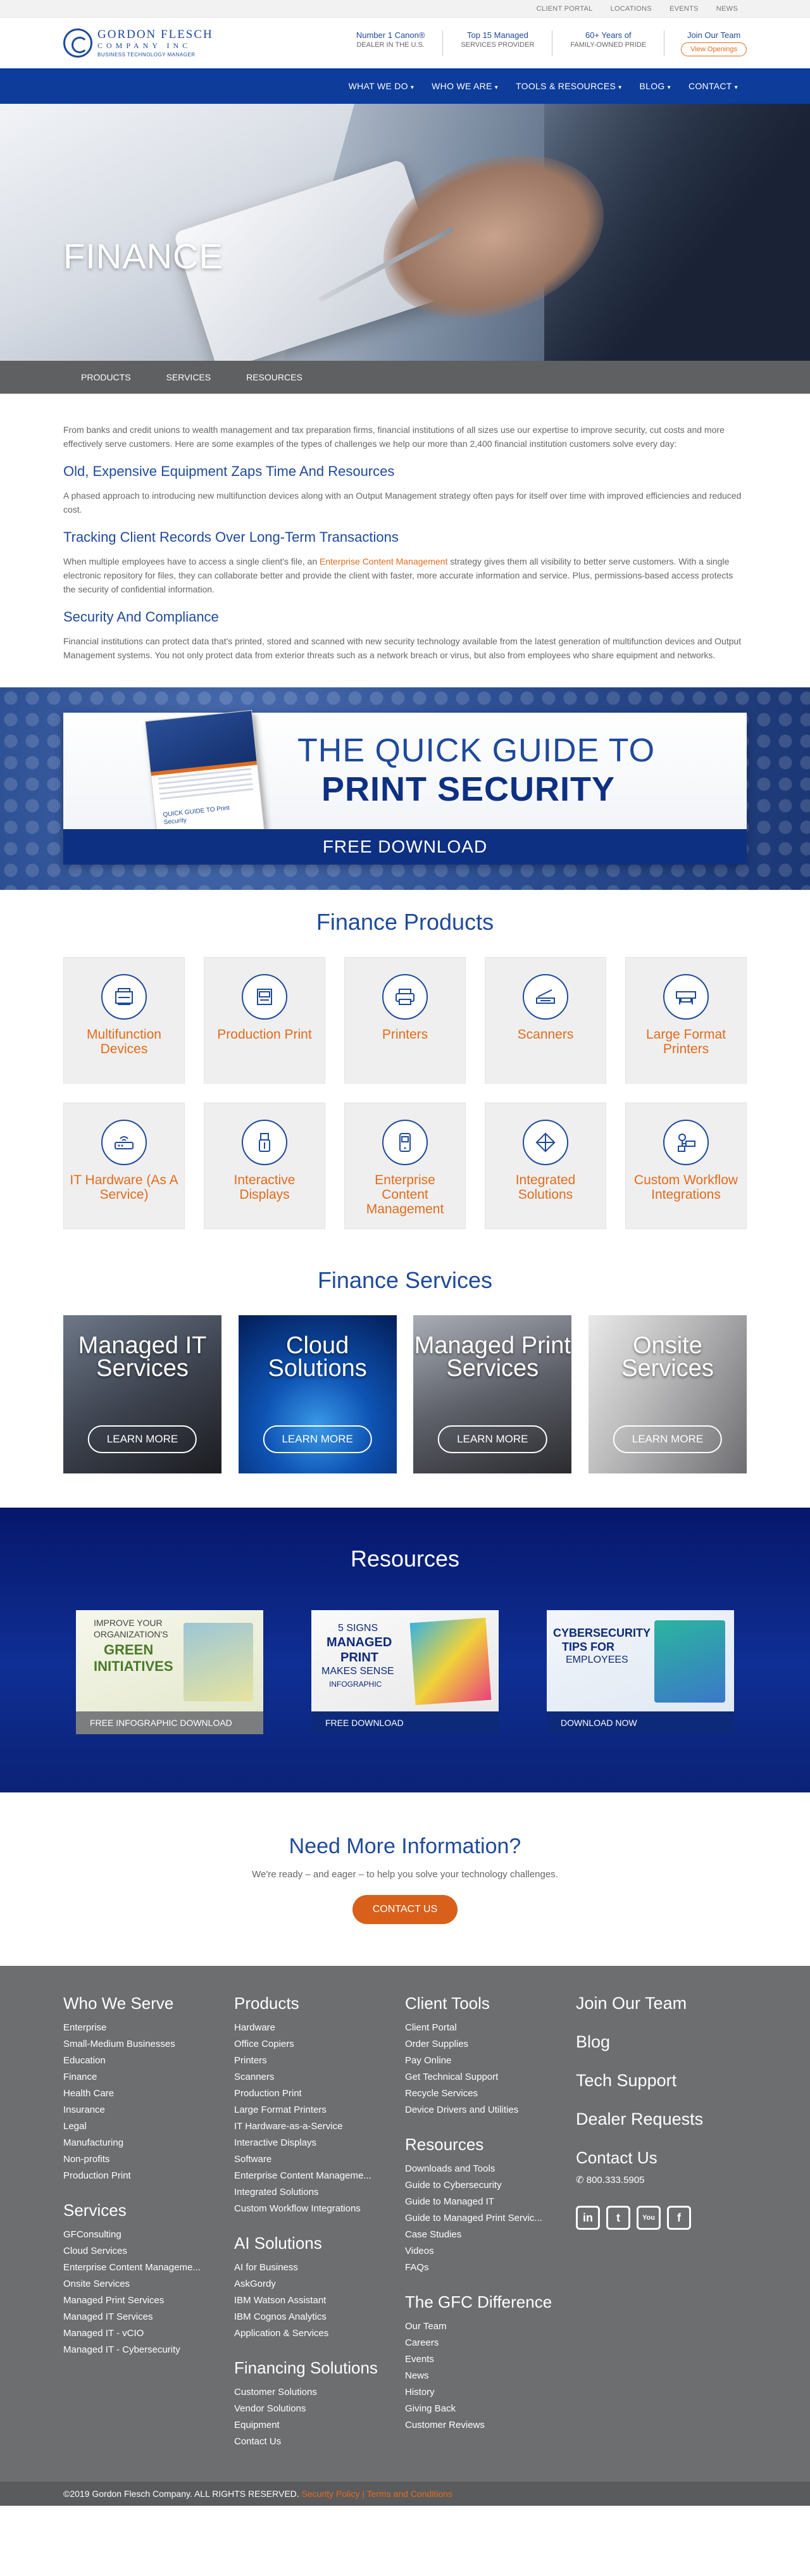  What do you see at coordinates (679, 2218) in the screenshot?
I see `facebook-icon: f` at bounding box center [679, 2218].